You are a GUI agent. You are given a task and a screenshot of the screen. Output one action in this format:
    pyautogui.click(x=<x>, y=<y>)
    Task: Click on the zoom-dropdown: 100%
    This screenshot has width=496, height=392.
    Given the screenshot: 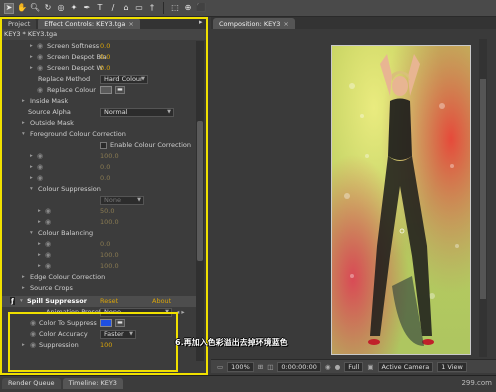 What is the action you would take?
    pyautogui.click(x=240, y=366)
    